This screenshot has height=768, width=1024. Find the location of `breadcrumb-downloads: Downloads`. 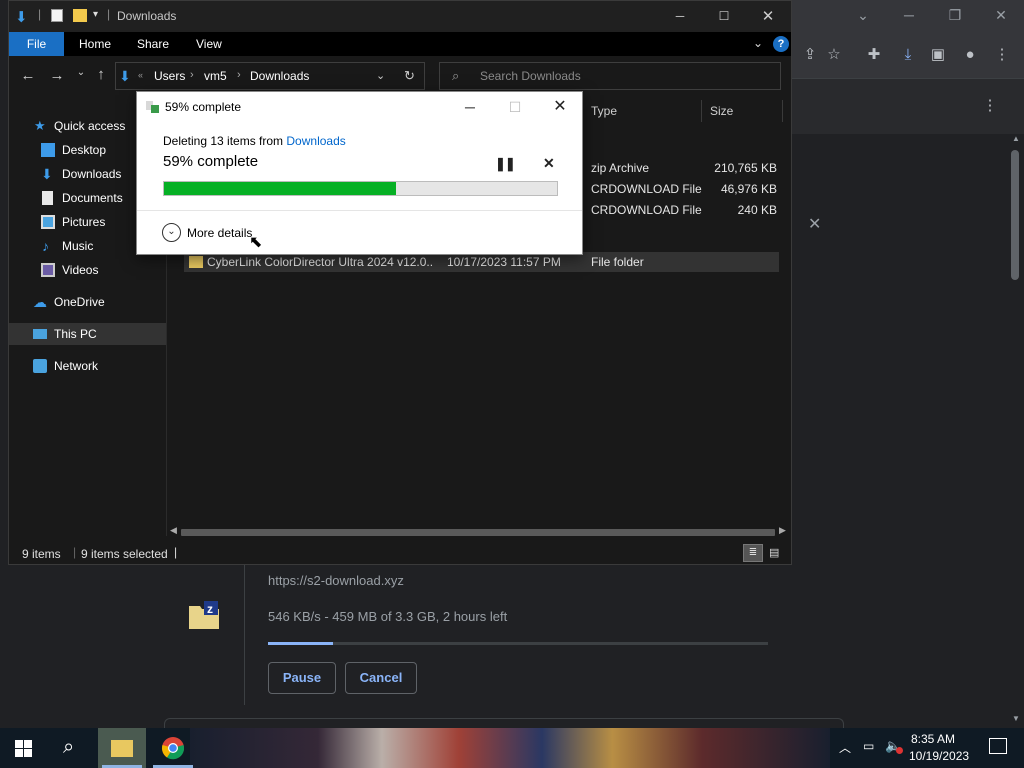

breadcrumb-downloads: Downloads is located at coordinates (279, 76).